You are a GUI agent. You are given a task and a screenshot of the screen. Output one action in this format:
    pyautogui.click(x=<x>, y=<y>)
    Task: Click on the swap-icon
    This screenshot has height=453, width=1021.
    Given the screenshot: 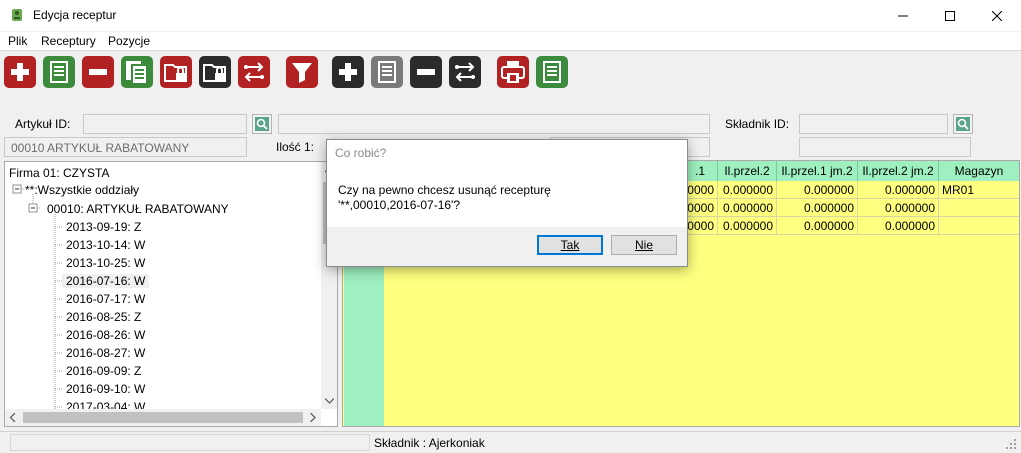 What is the action you would take?
    pyautogui.click(x=254, y=72)
    